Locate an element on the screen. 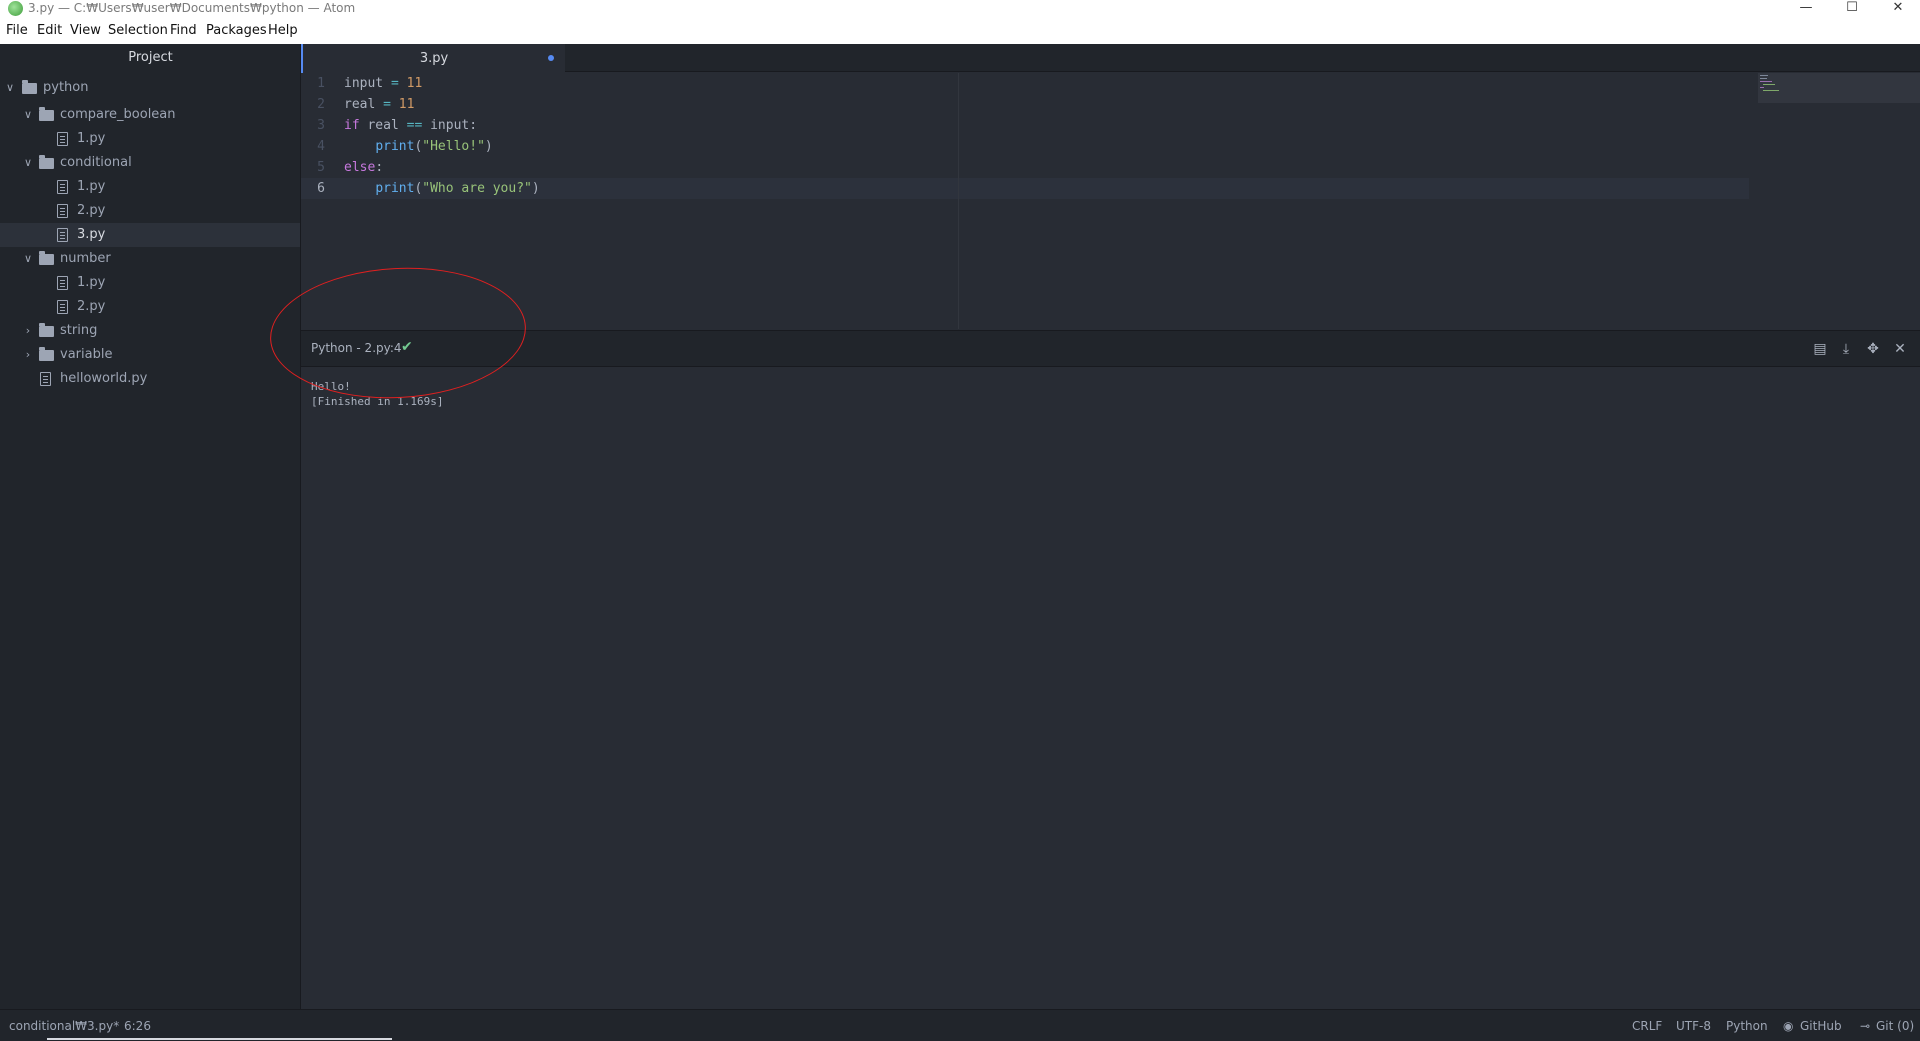 Image resolution: width=1920 pixels, height=1041 pixels. token-identifier: input: is located at coordinates (450, 125).